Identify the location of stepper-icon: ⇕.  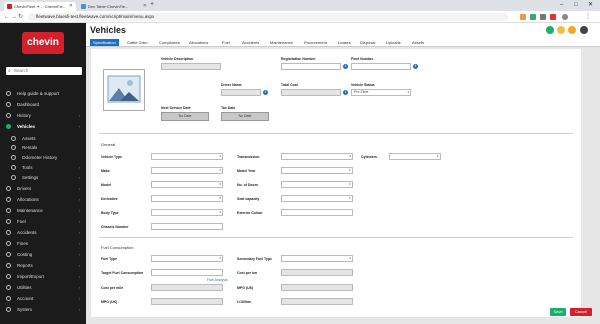
(349, 198).